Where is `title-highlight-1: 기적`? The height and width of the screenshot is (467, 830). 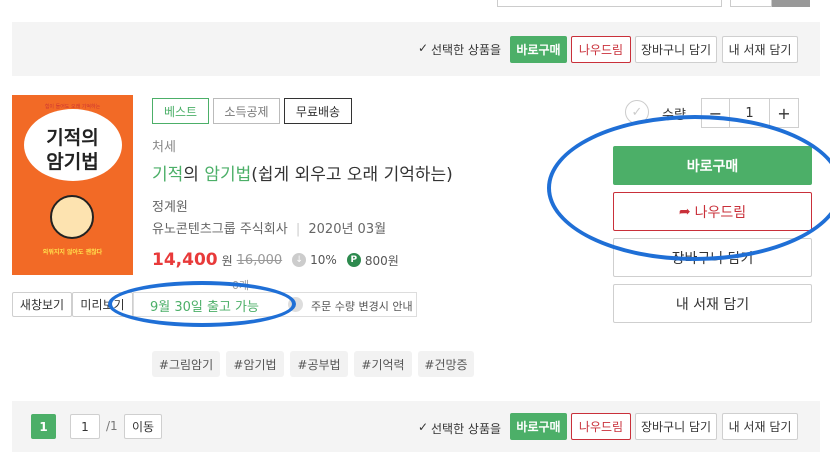 title-highlight-1: 기적 is located at coordinates (168, 175).